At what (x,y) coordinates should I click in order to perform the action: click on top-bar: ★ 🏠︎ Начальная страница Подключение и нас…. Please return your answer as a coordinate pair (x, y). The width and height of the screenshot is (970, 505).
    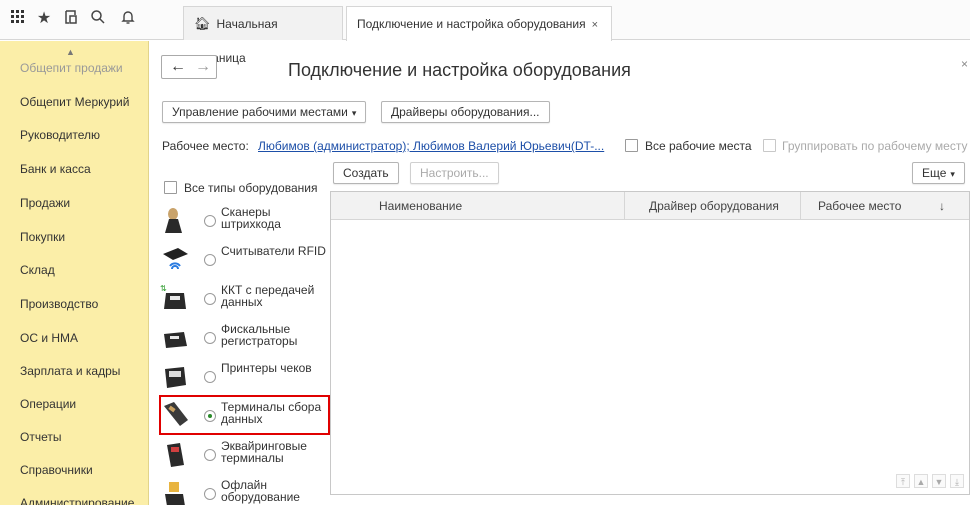
    Looking at the image, I should click on (485, 32).